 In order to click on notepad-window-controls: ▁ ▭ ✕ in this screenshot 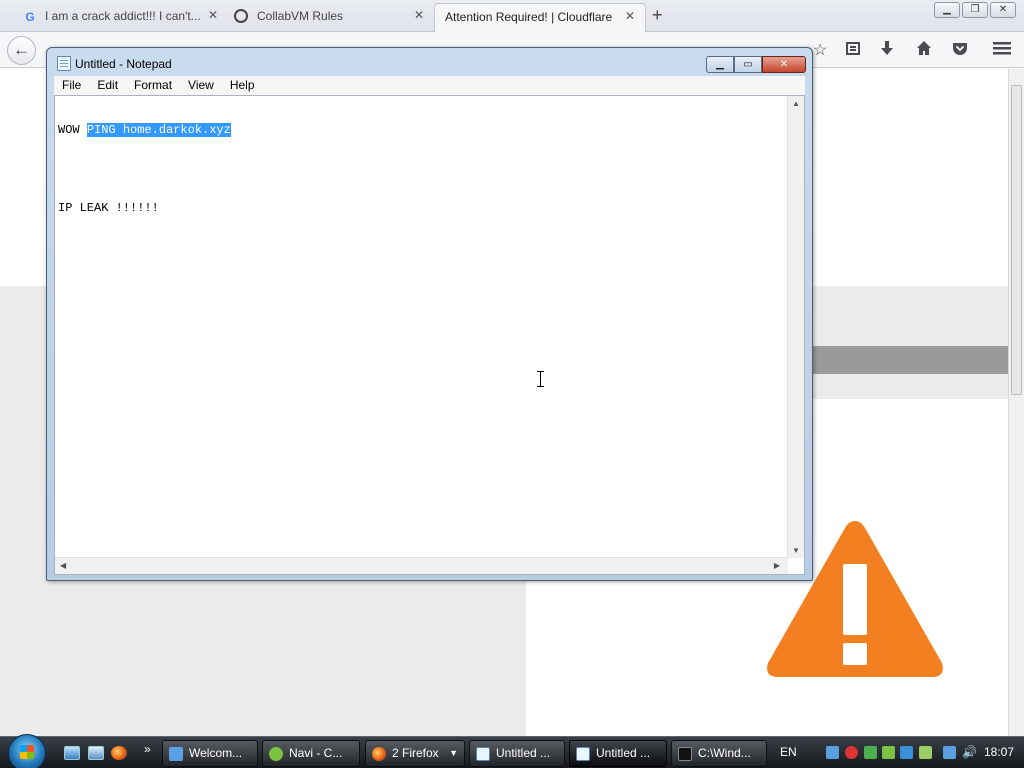, I will do `click(756, 64)`.